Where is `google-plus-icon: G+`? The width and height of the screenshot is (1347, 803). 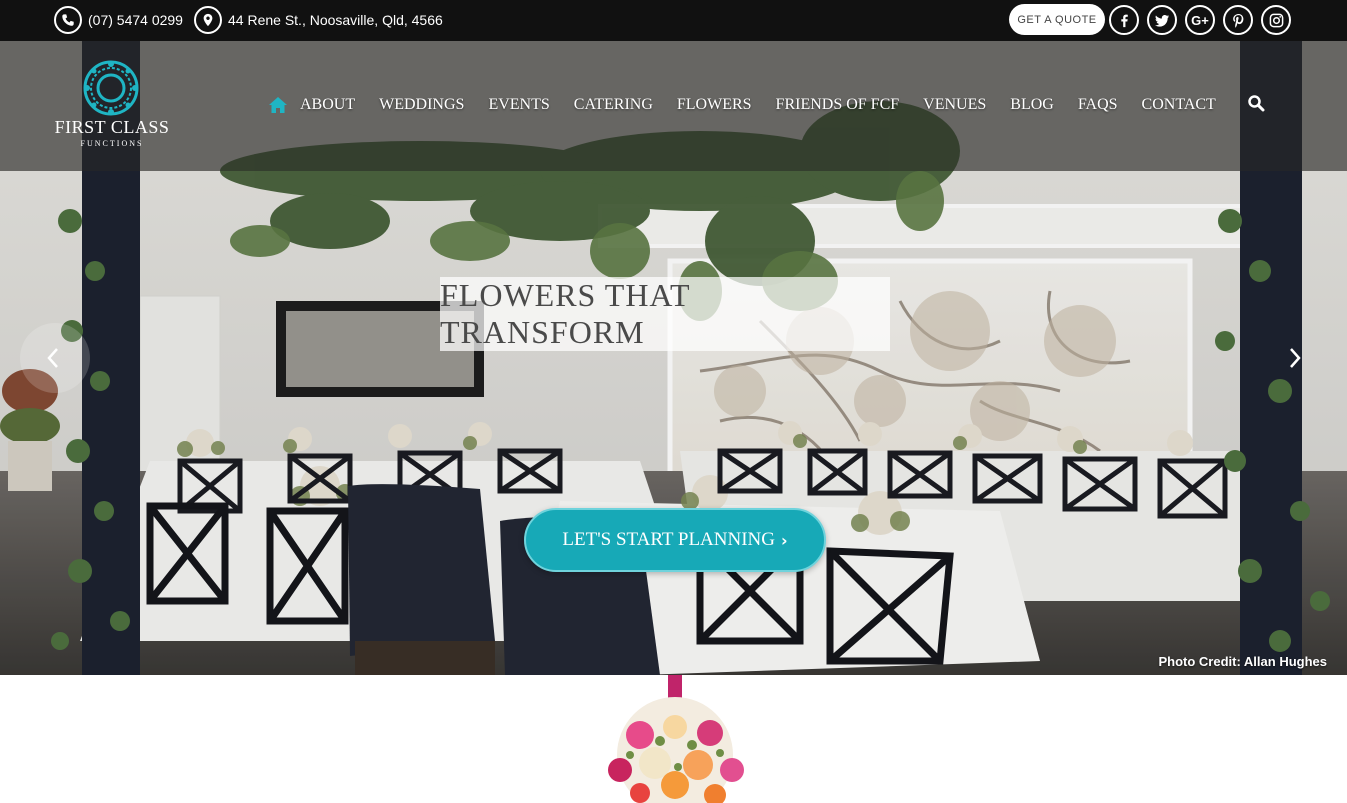 google-plus-icon: G+ is located at coordinates (1200, 20).